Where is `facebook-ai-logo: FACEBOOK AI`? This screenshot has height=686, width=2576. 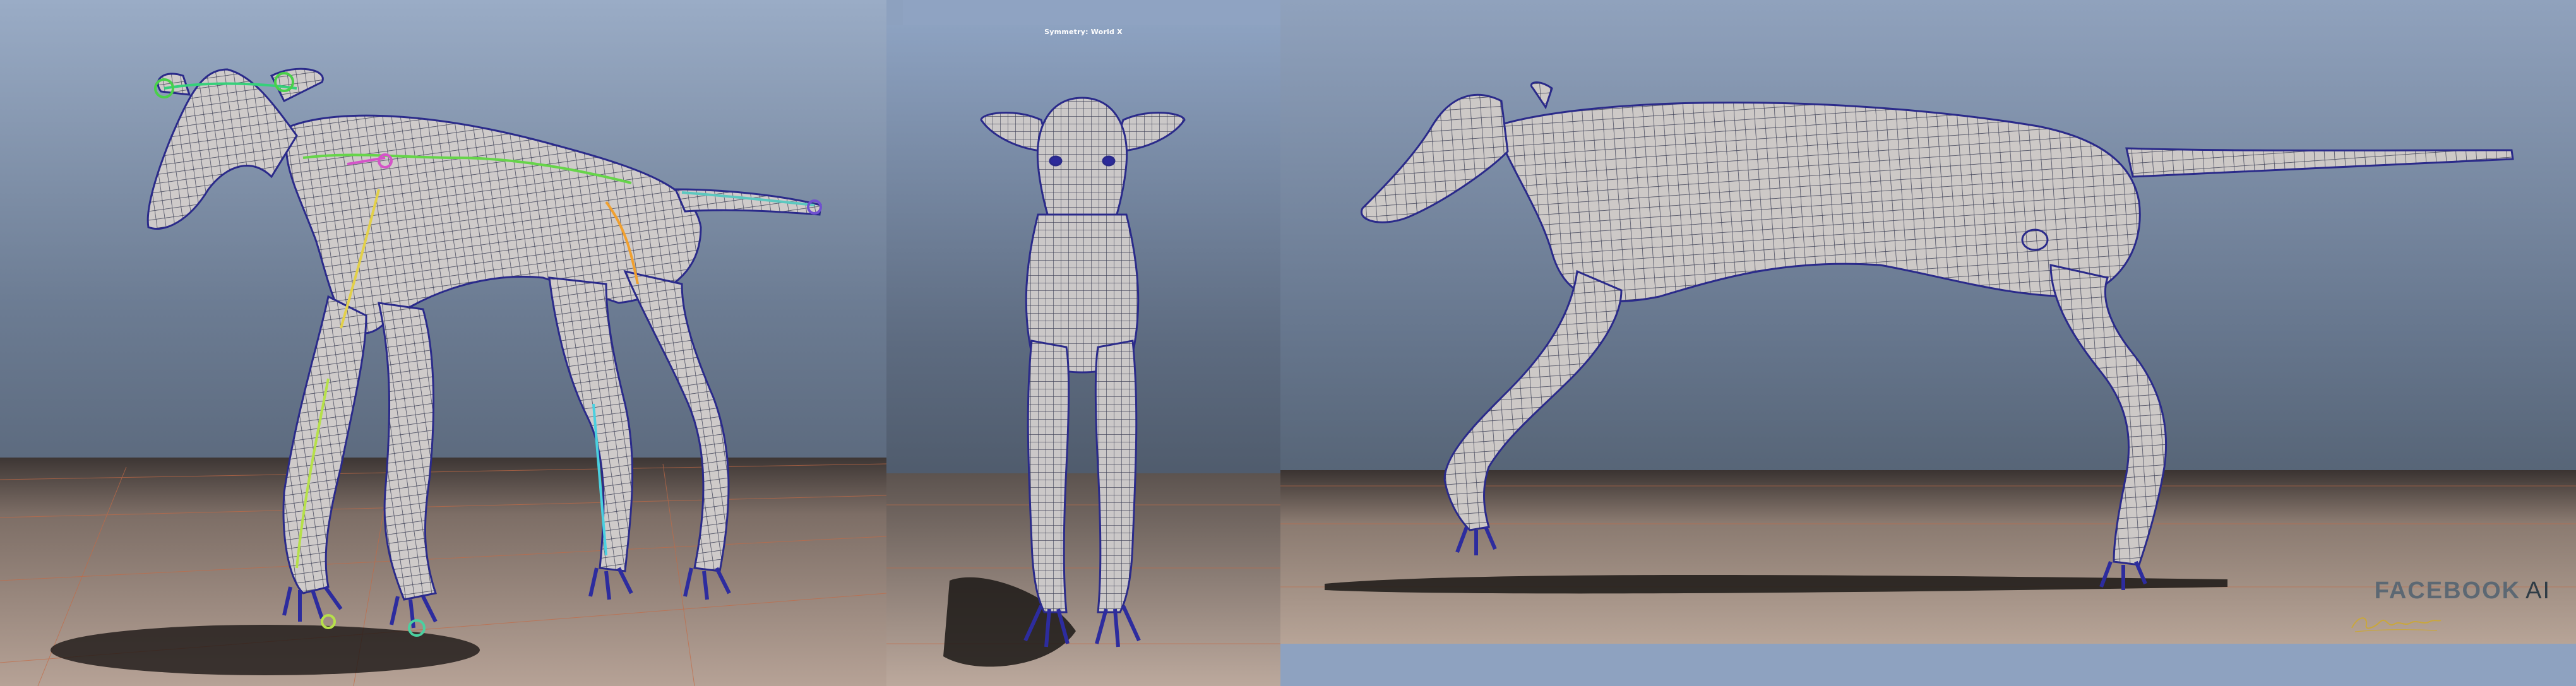 facebook-ai-logo: FACEBOOK AI is located at coordinates (2463, 591).